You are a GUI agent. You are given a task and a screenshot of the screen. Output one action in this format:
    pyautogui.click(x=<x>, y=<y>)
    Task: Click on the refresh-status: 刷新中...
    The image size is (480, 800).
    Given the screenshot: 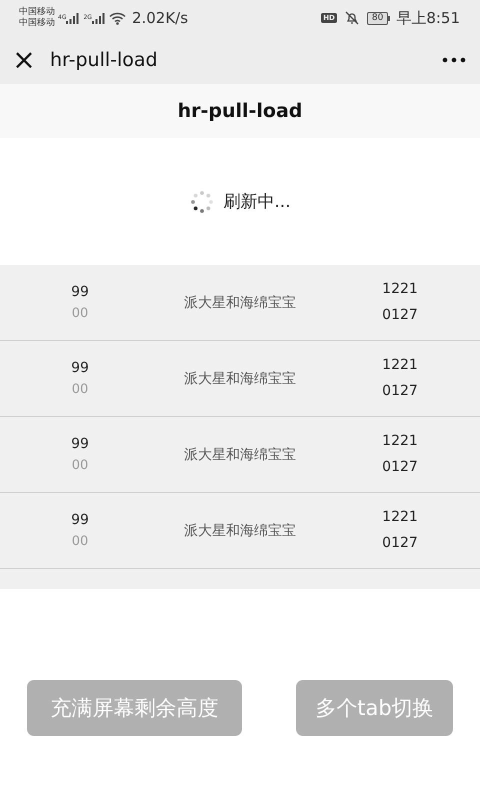 What is the action you would take?
    pyautogui.click(x=257, y=202)
    